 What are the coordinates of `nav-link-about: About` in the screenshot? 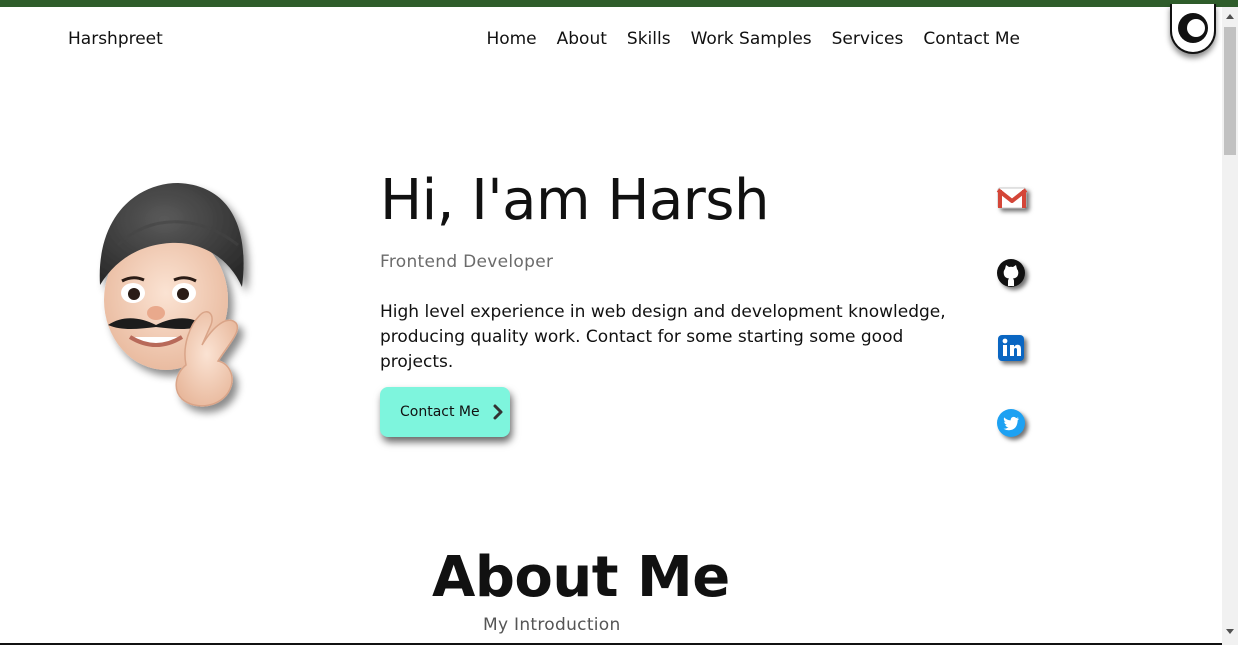 It's located at (582, 39).